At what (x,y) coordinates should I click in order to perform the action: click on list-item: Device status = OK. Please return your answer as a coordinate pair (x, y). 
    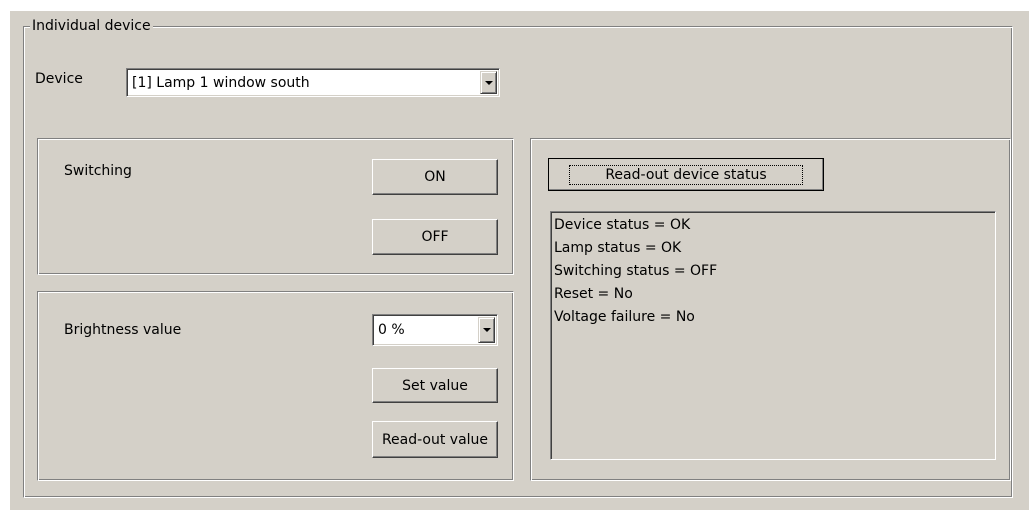
    Looking at the image, I should click on (622, 225).